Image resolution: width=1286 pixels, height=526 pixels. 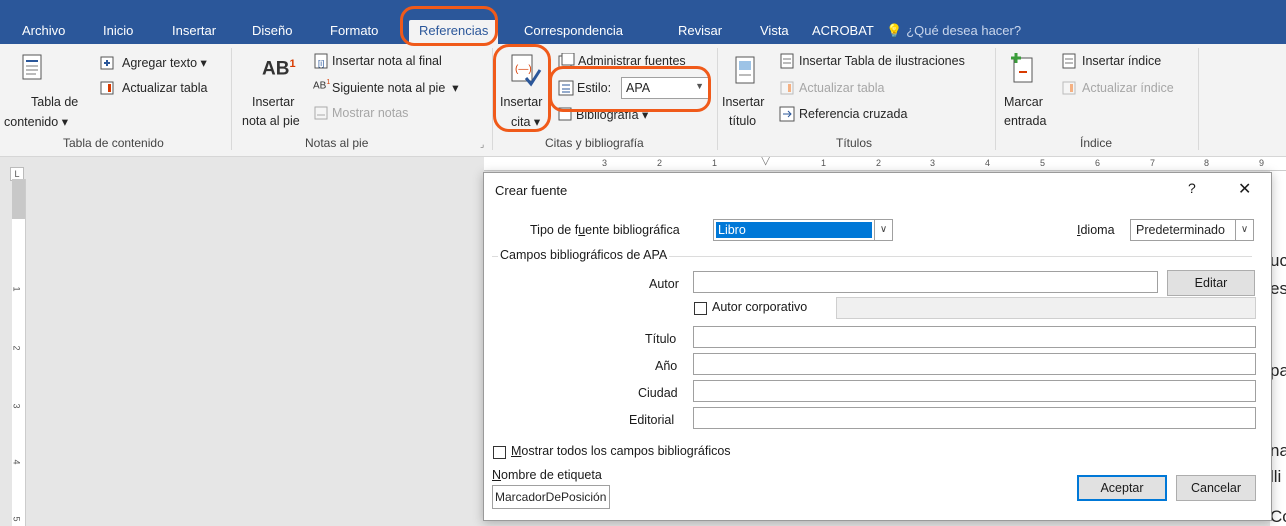 I want to click on source-type-select: Libro ∨, so click(x=803, y=230).